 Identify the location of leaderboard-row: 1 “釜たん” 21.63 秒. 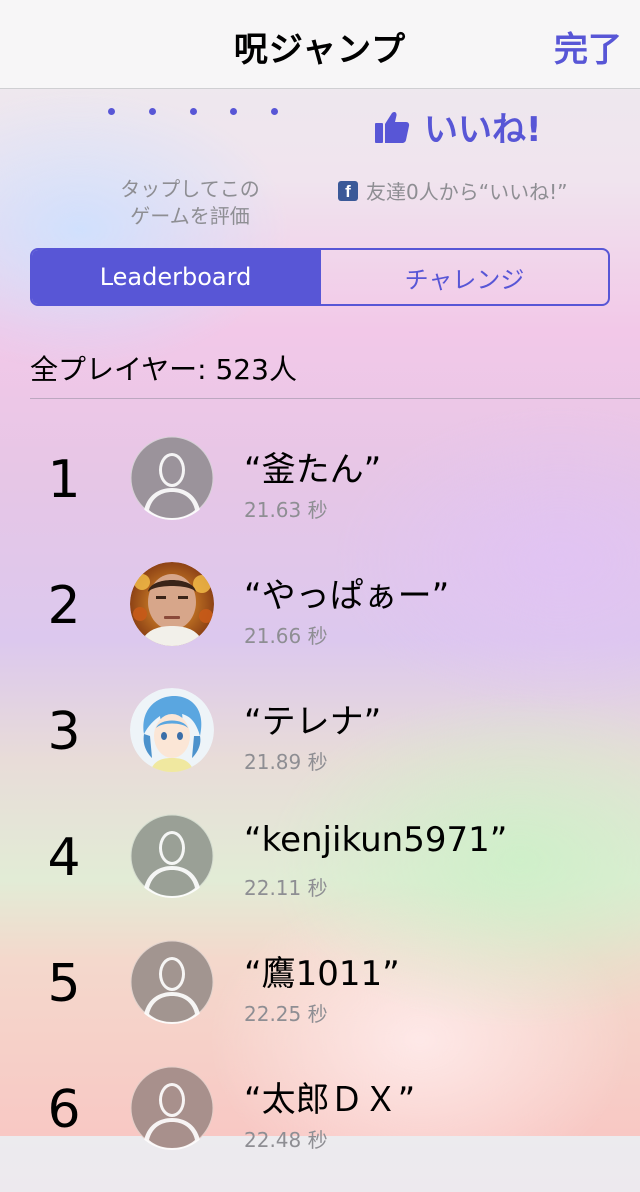
(320, 499).